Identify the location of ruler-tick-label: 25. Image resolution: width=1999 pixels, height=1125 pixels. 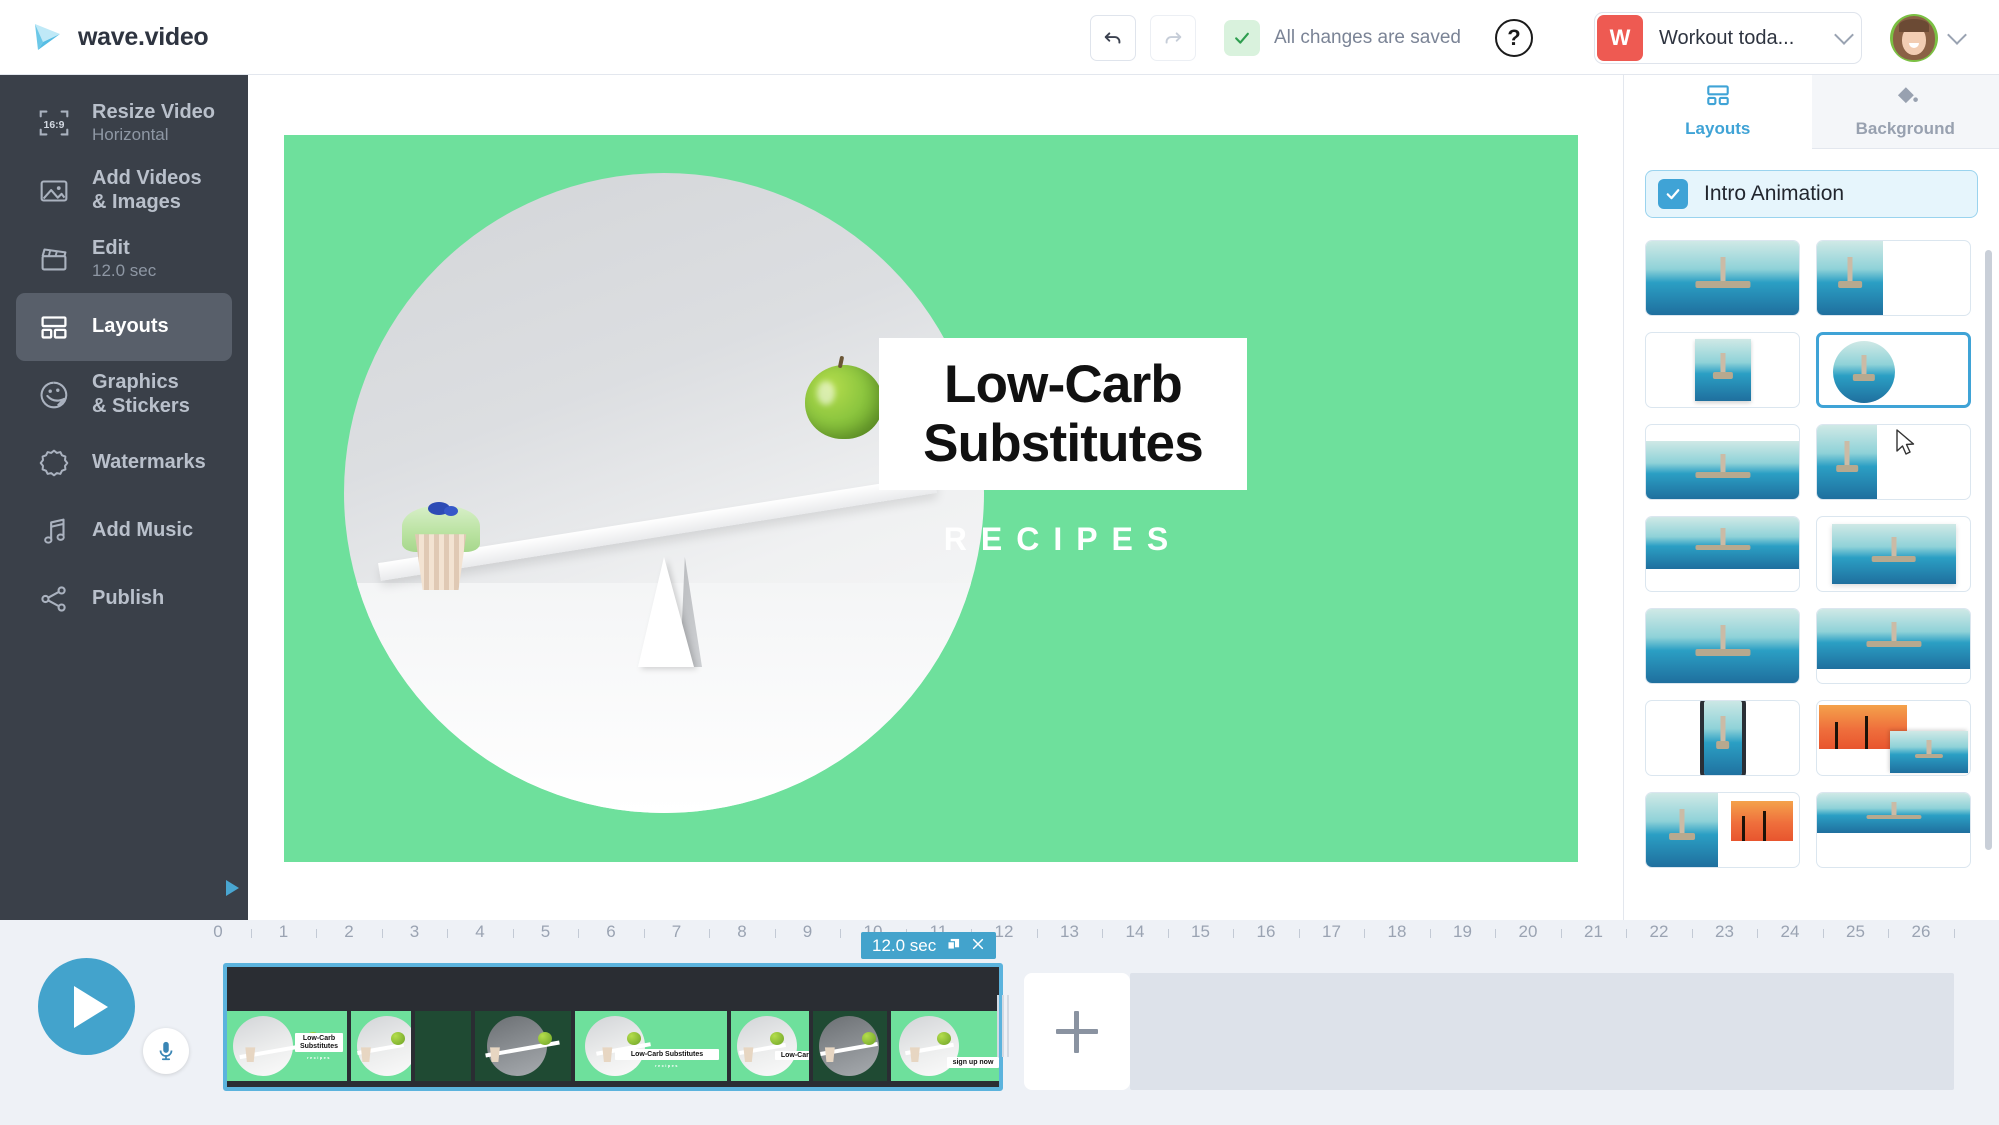
(1855, 931).